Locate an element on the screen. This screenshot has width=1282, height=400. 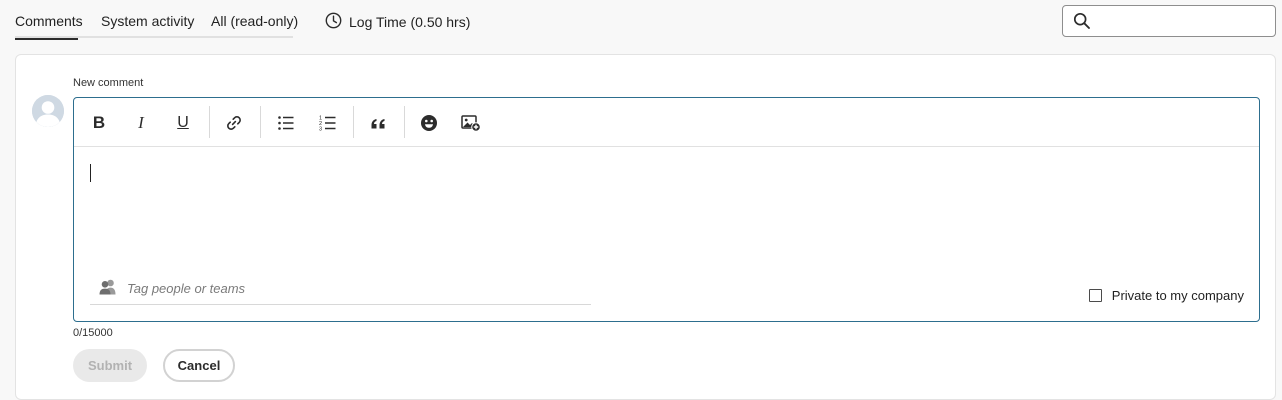
bulleted-list-button is located at coordinates (286, 123).